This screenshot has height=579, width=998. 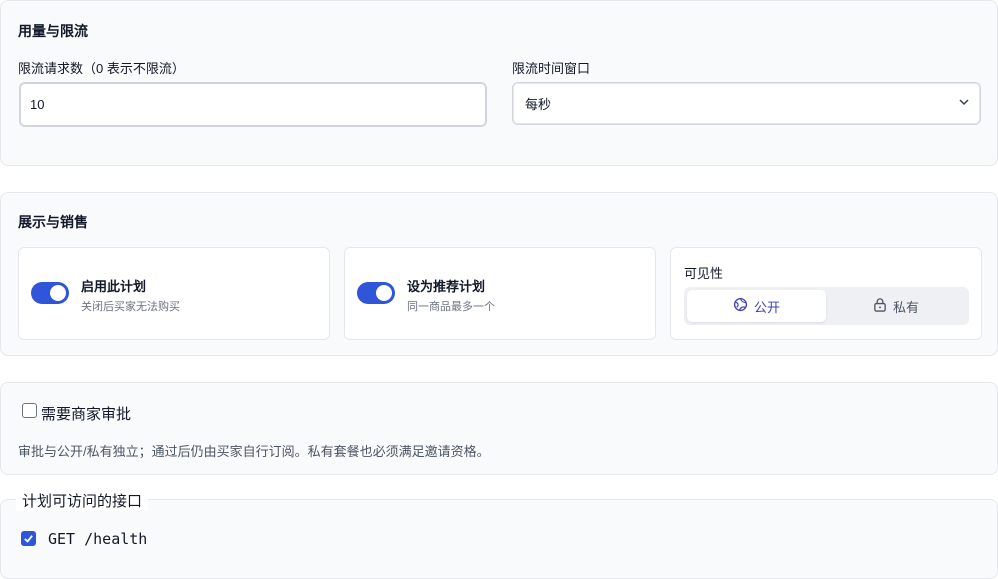 I want to click on check-icon, so click(x=28, y=539).